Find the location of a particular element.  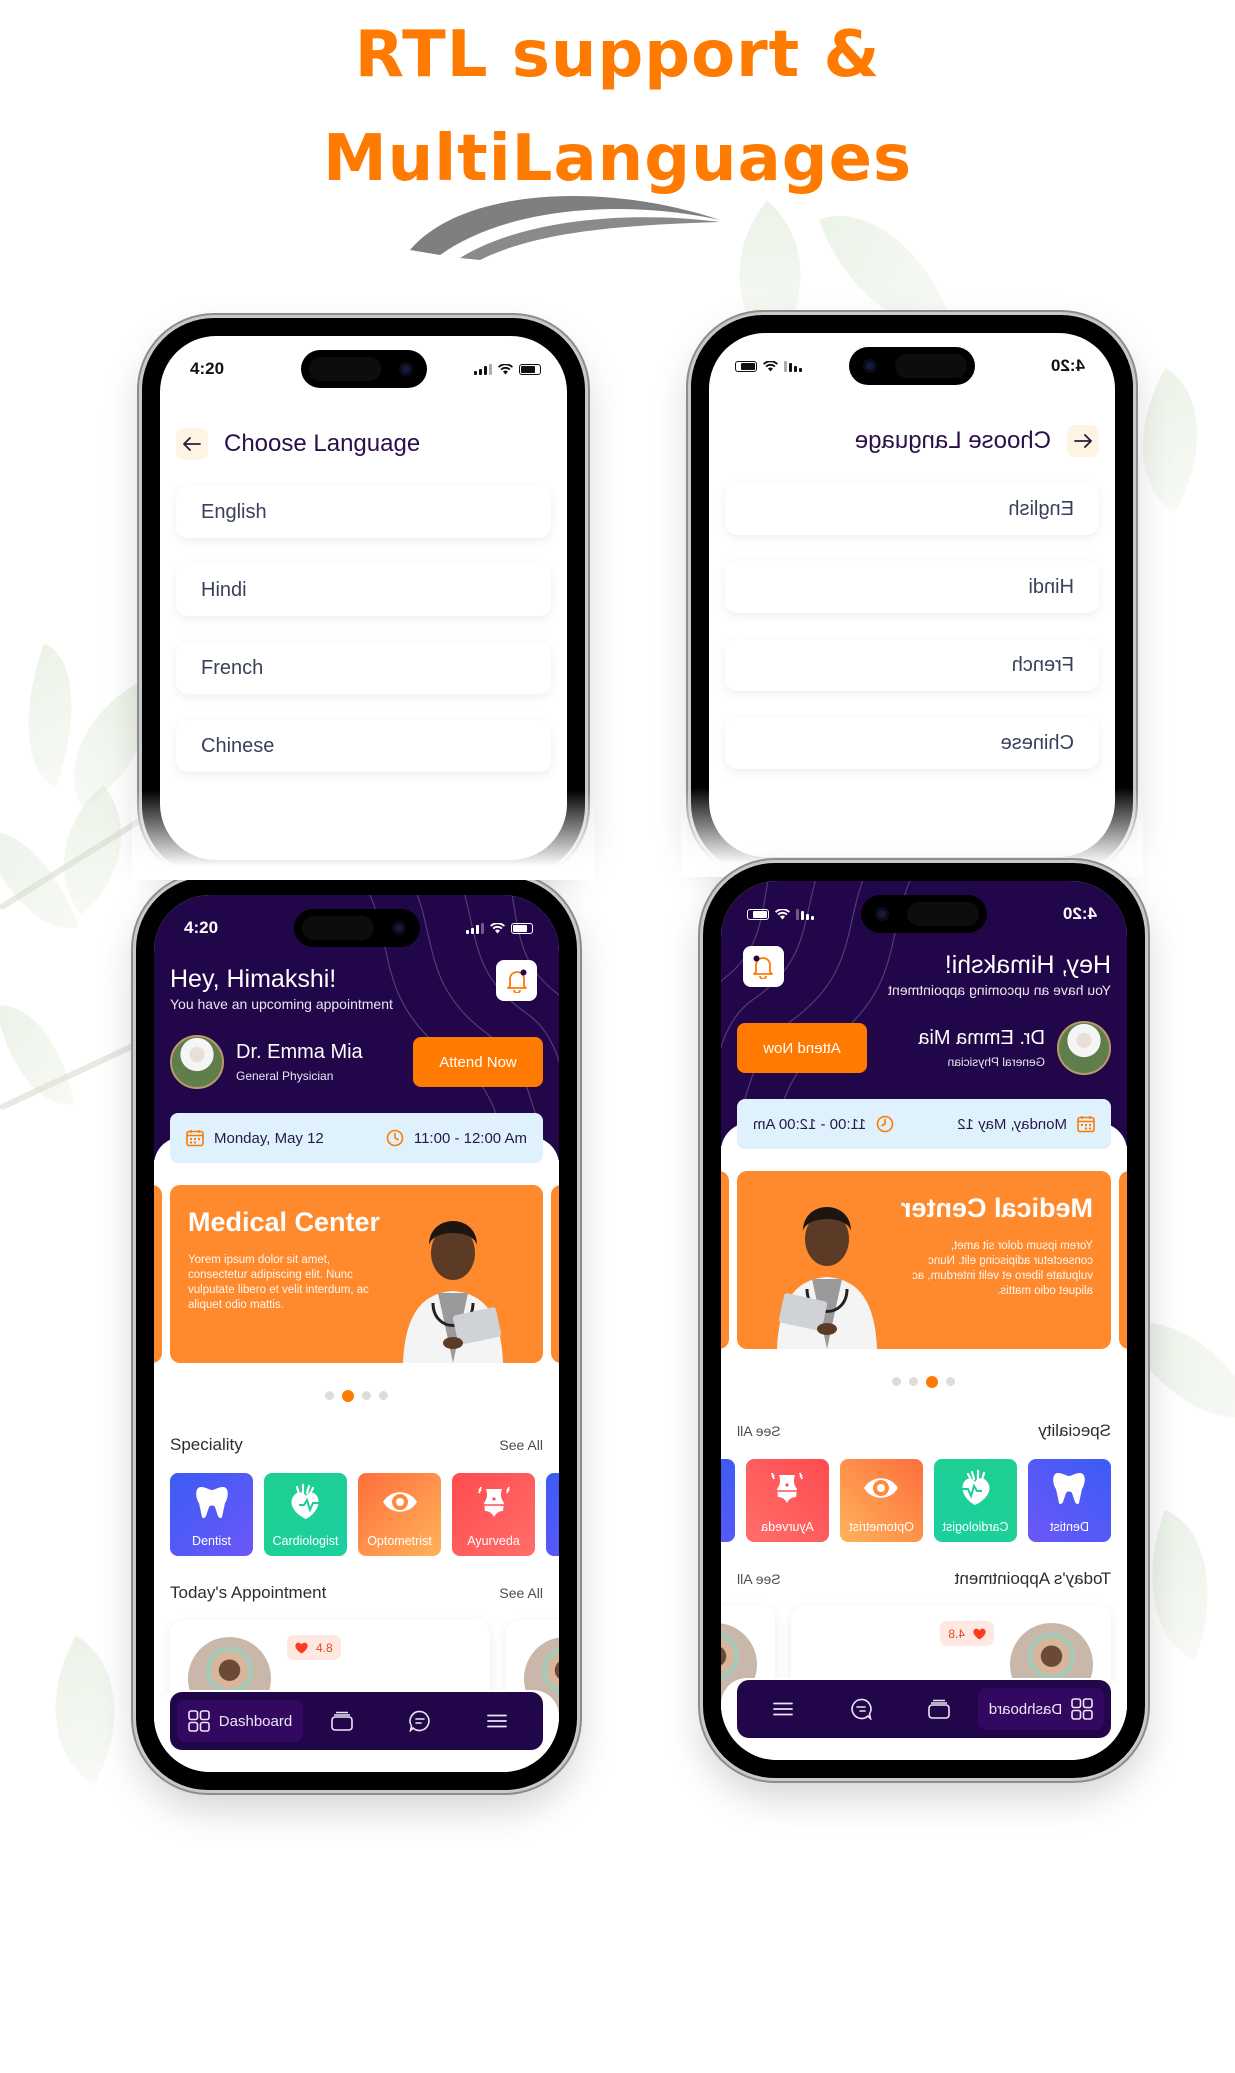

language-list: English Hindi French Chinese is located at coordinates (363, 642).